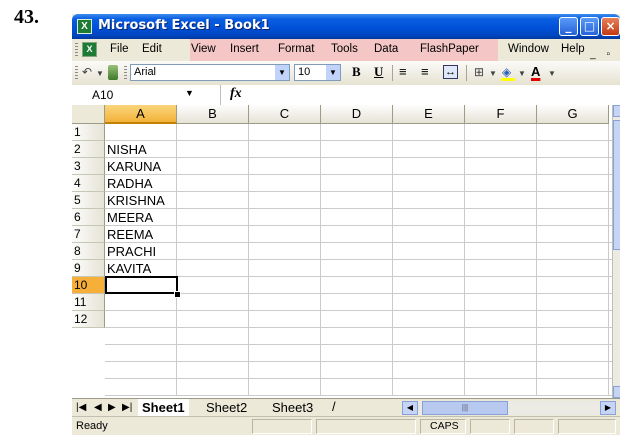 The image size is (620, 435). Describe the element at coordinates (244, 49) in the screenshot. I see `menu-insert: Insert` at that location.